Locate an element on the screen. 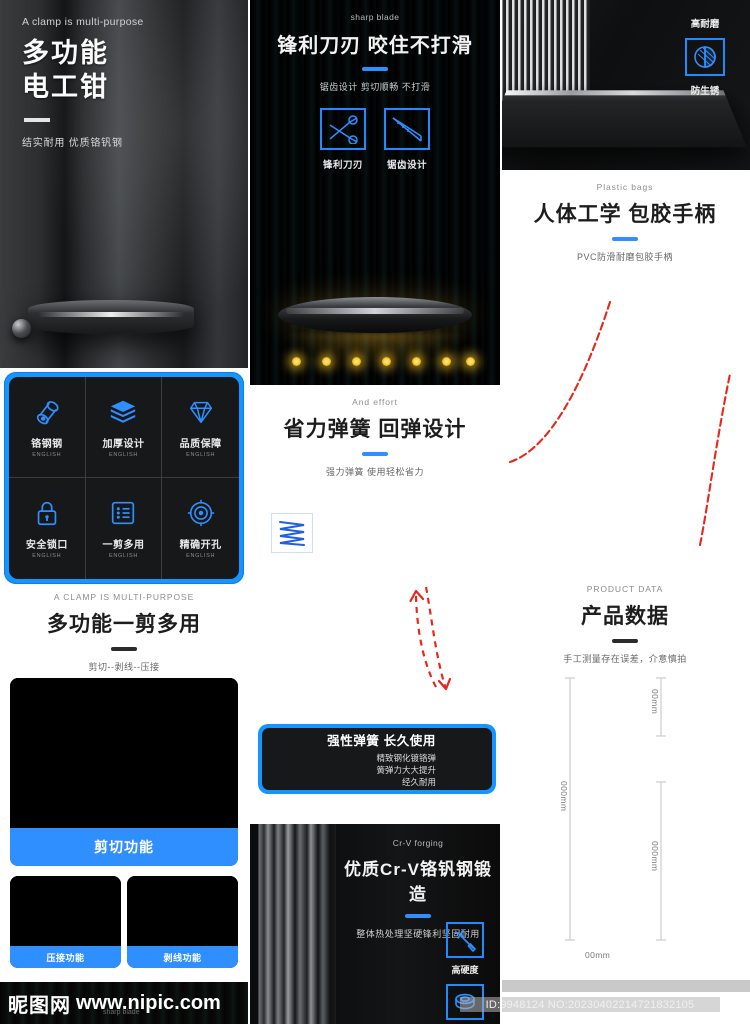  id-watermark: ID:9948124 NO:20230402214721832105 is located at coordinates (590, 1004).